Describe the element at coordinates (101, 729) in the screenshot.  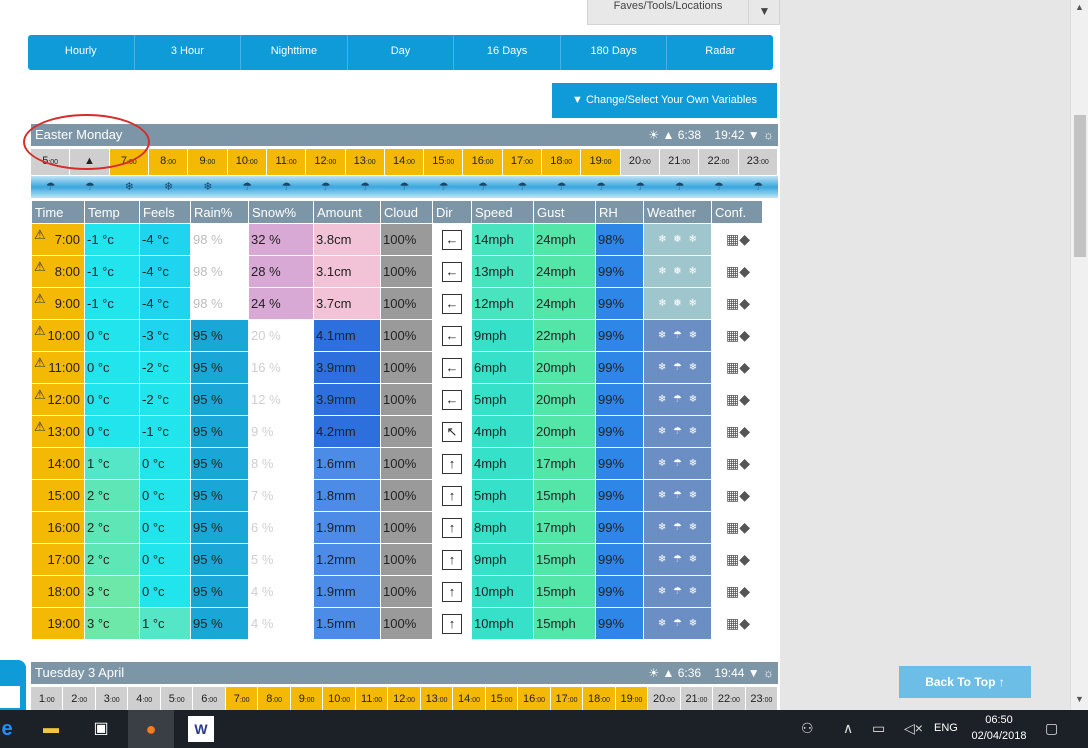
I see `store-icon: ▣` at that location.